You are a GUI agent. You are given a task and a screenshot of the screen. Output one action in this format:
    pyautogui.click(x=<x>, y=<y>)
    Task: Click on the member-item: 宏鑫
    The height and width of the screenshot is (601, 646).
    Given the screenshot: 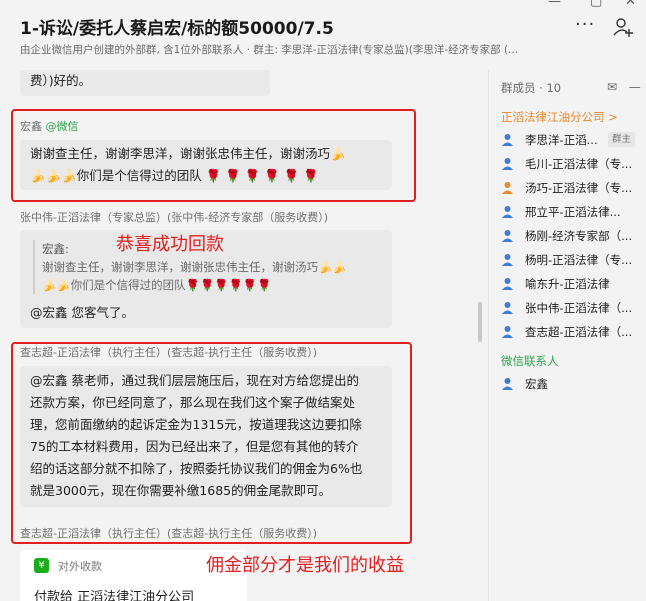 What is the action you would take?
    pyautogui.click(x=573, y=384)
    